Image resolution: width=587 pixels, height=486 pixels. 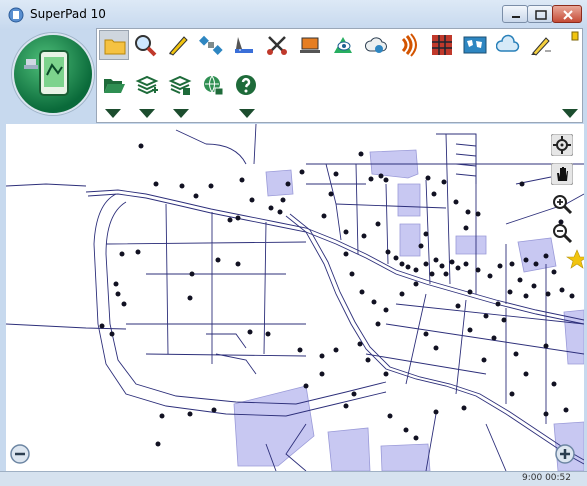 What do you see at coordinates (409, 45) in the screenshot?
I see `signal-icon` at bounding box center [409, 45].